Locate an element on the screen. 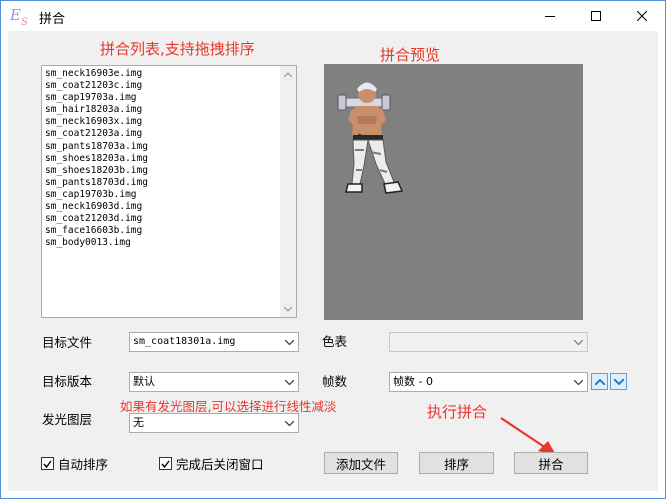 The image size is (666, 499). merge-hint: 执行拼合 is located at coordinates (457, 412).